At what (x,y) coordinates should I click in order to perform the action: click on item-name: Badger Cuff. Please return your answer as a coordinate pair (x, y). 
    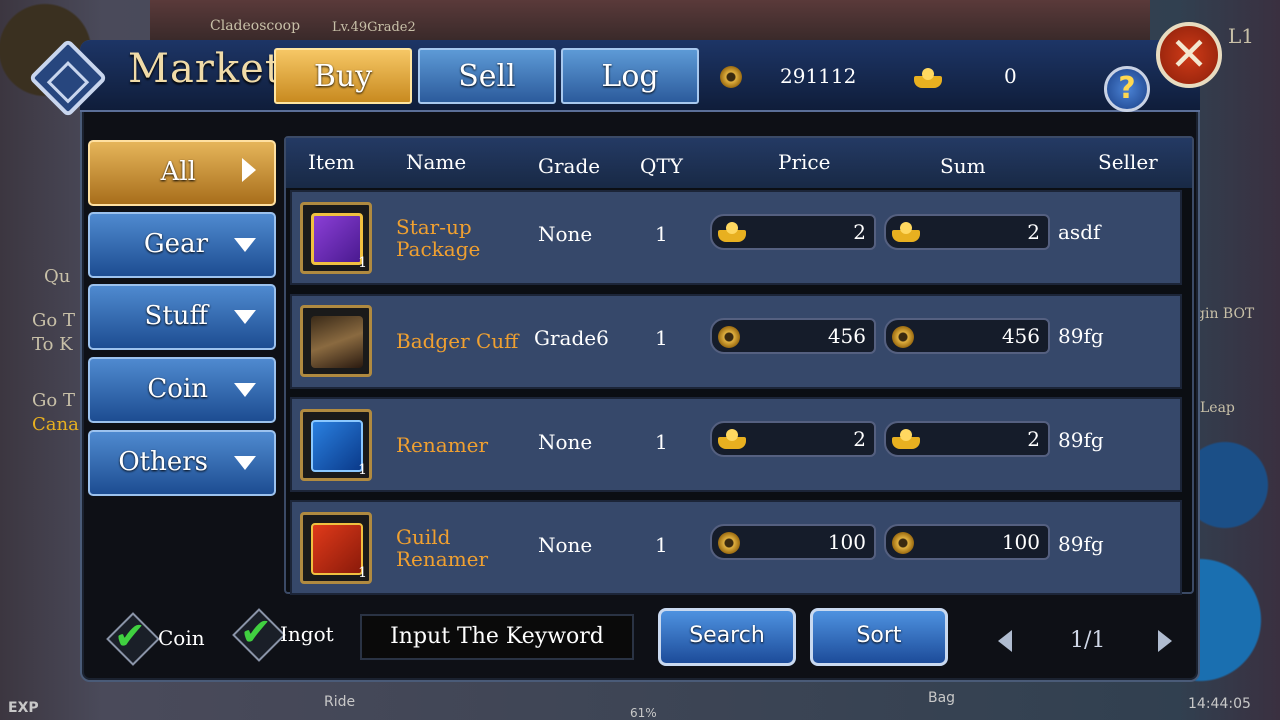
    Looking at the image, I should click on (457, 341).